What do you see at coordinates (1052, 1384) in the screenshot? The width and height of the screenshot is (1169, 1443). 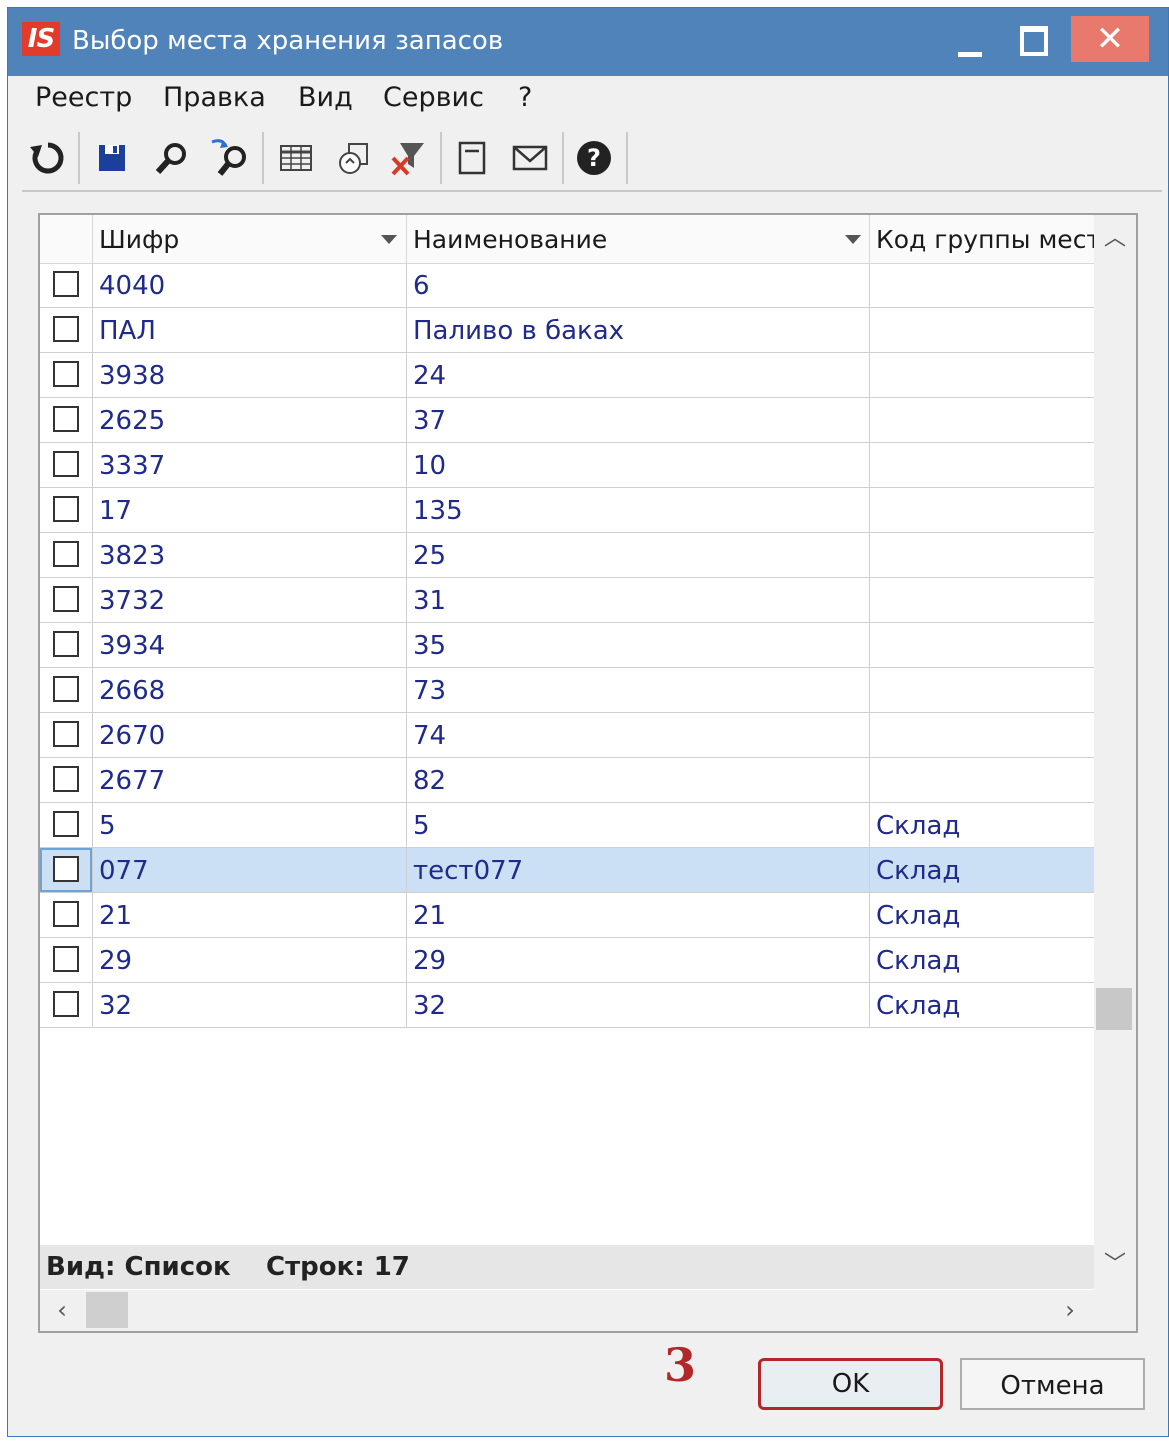 I see `cancel-button: Отмена` at bounding box center [1052, 1384].